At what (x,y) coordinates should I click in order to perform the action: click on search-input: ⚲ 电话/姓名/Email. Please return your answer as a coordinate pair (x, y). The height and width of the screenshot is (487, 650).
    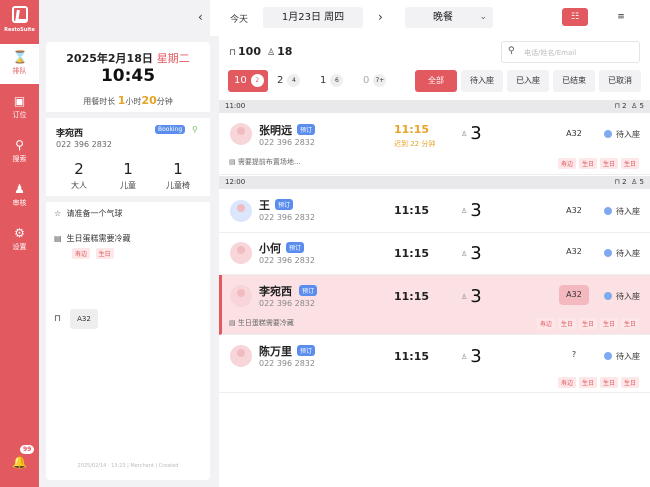
    Looking at the image, I should click on (570, 52).